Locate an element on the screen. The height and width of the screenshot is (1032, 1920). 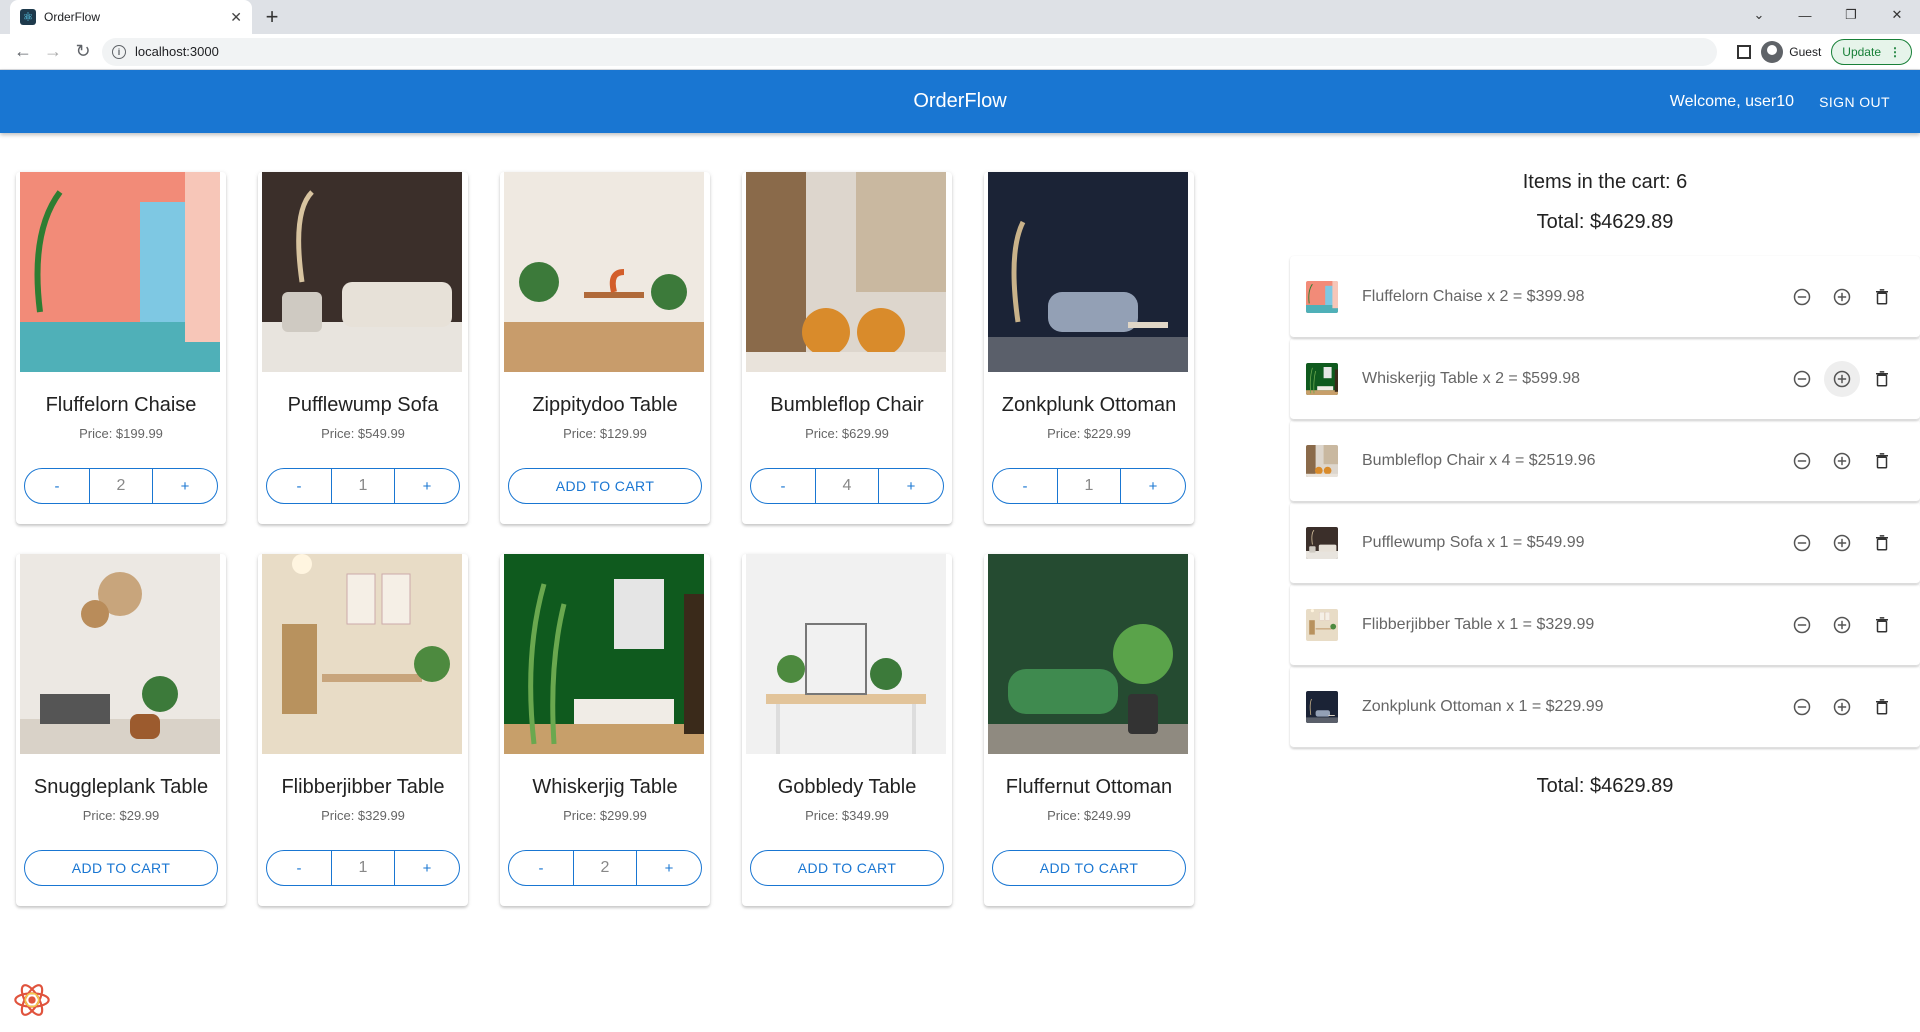
close-window-button: ✕ is located at coordinates (1897, 15).